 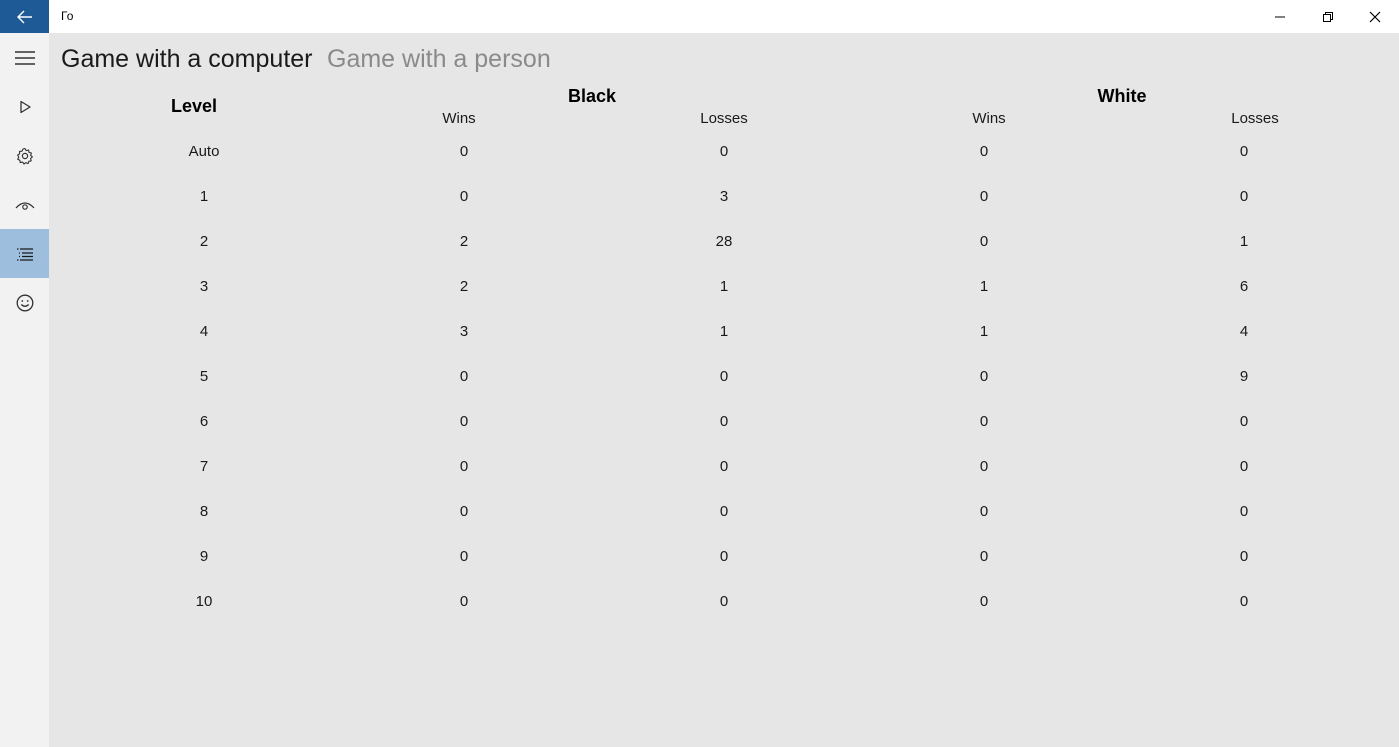 What do you see at coordinates (204, 151) in the screenshot?
I see `level-cell: Auto` at bounding box center [204, 151].